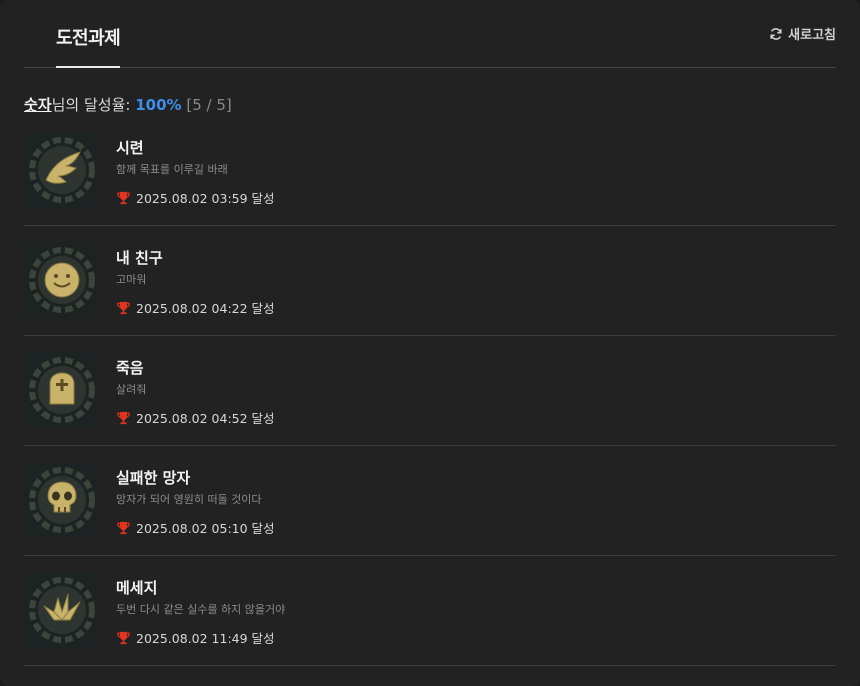 The width and height of the screenshot is (860, 686). Describe the element at coordinates (88, 46) in the screenshot. I see `tab-achievements: 도전과제` at that location.